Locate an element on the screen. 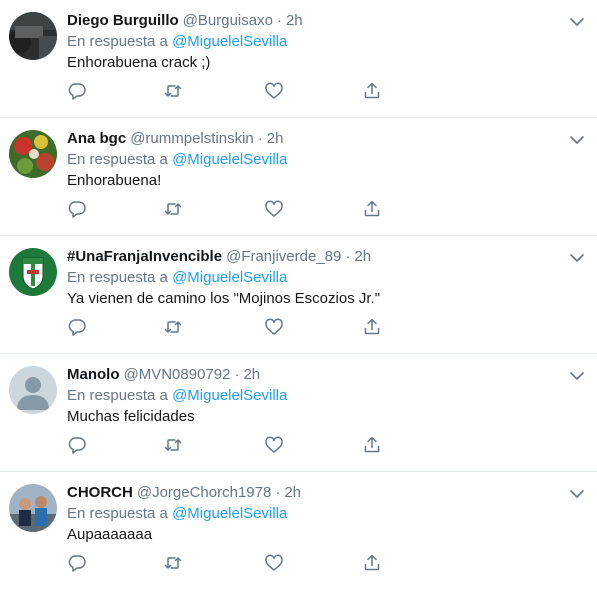 The height and width of the screenshot is (593, 597). user-handle: @MVN0890792 is located at coordinates (177, 374).